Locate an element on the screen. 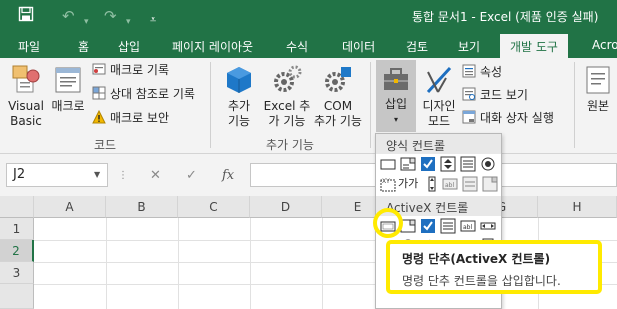  form-list-box-icon is located at coordinates (468, 164).